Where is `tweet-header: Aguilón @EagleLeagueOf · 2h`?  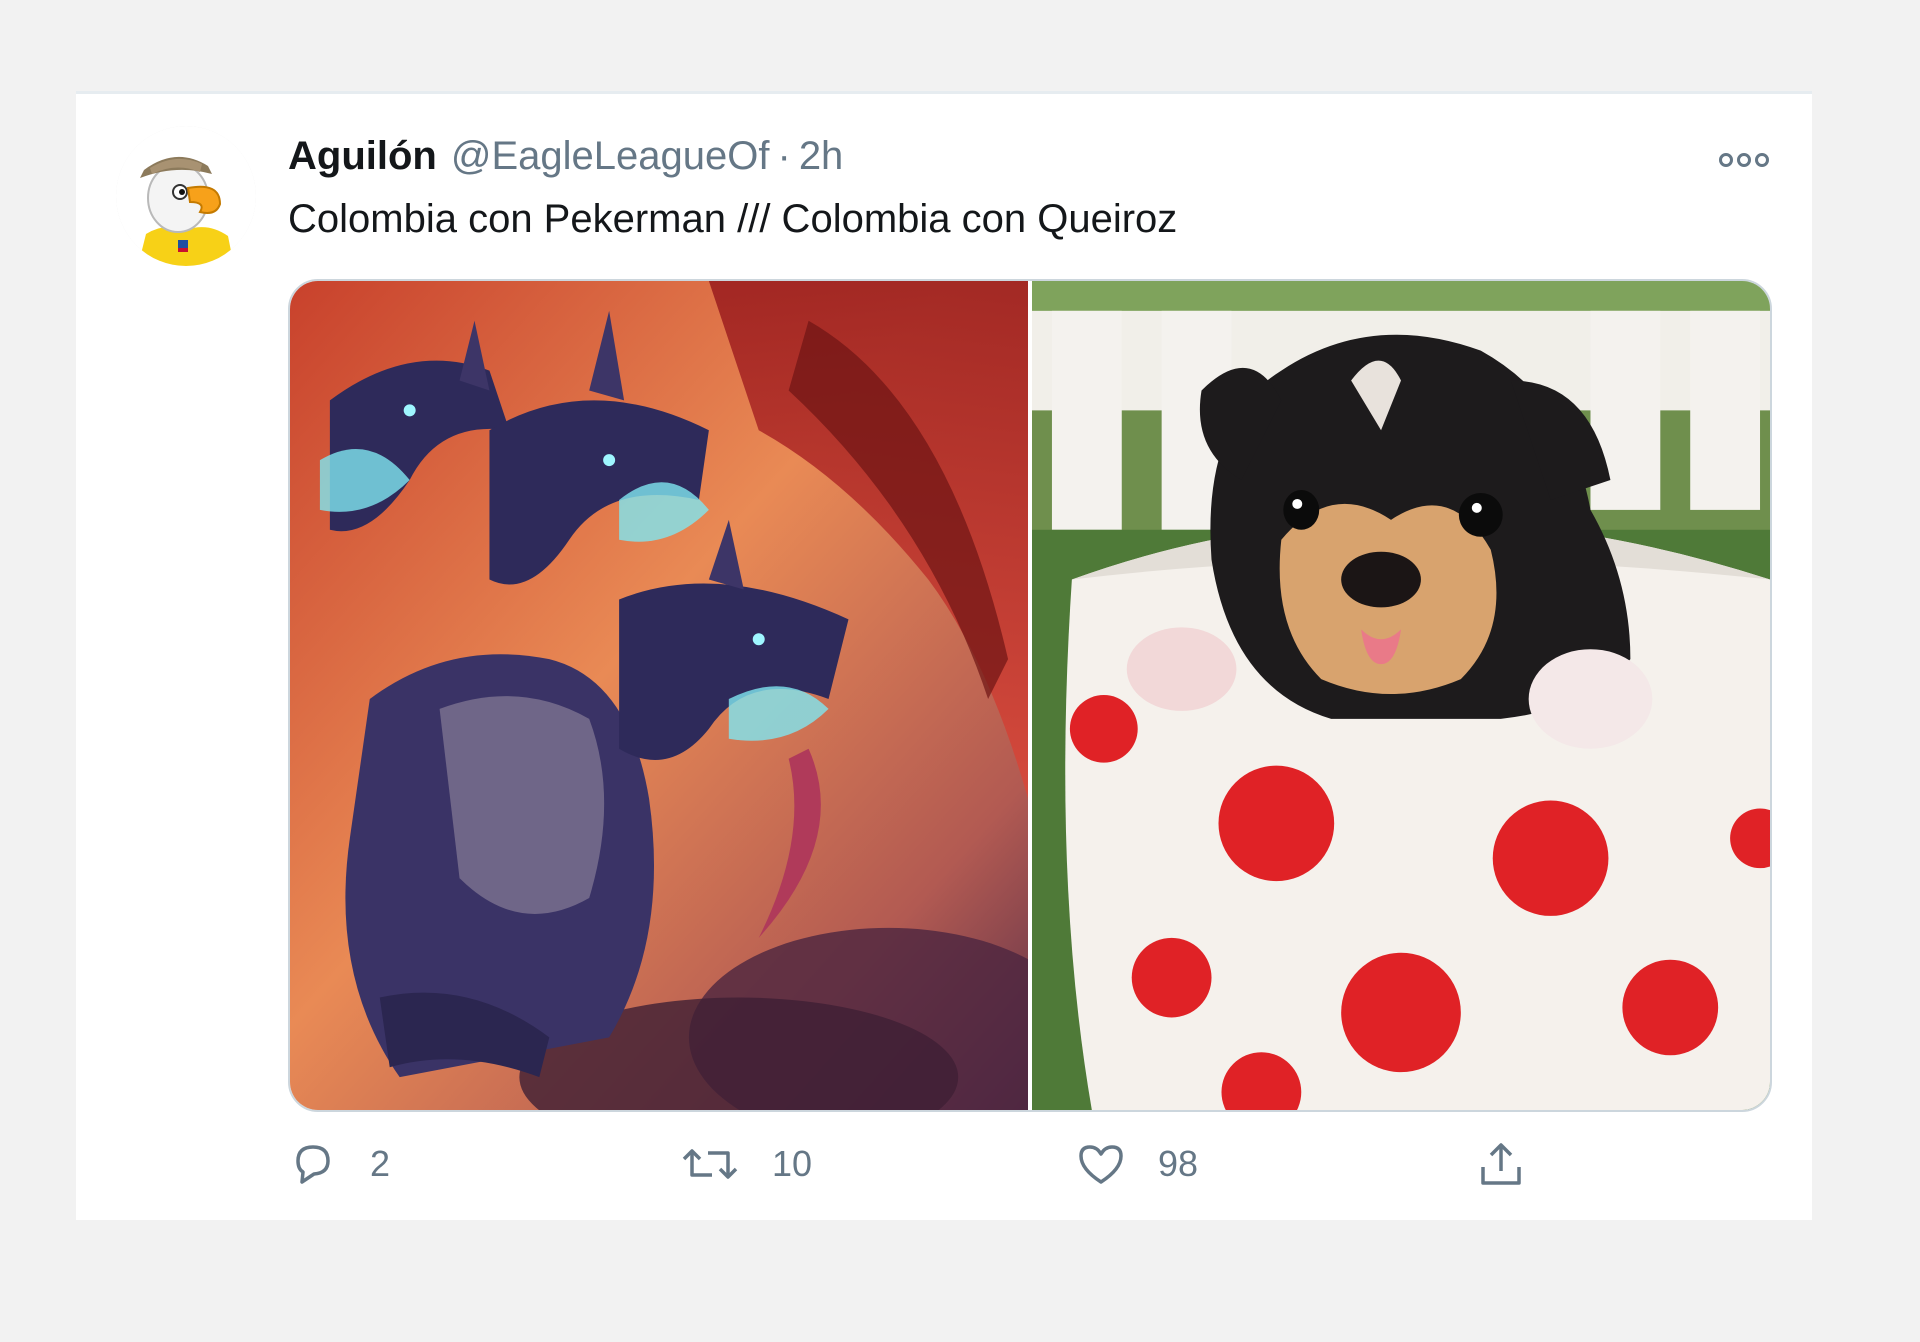 tweet-header: Aguilón @EagleLeagueOf · 2h is located at coordinates (565, 159).